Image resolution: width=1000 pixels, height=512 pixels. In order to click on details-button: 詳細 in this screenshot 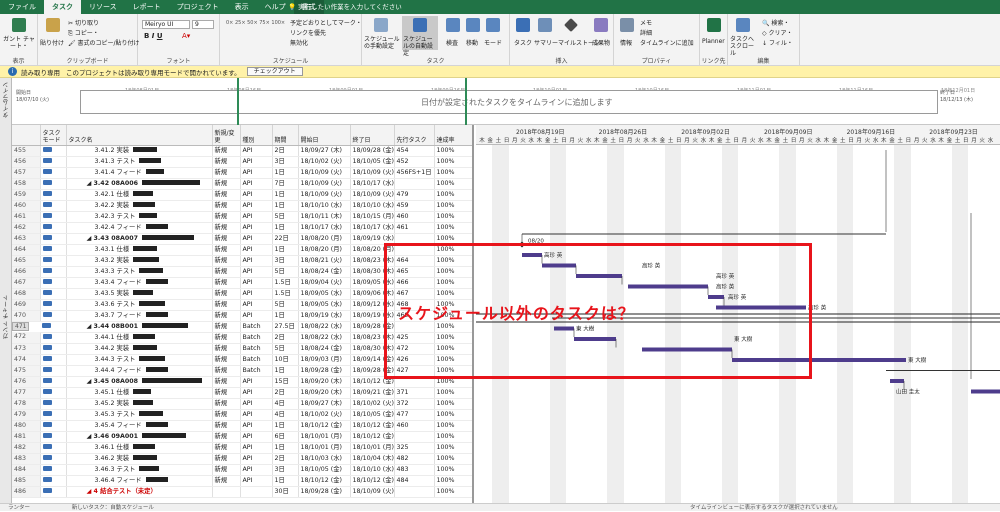, I will do `click(646, 32)`.